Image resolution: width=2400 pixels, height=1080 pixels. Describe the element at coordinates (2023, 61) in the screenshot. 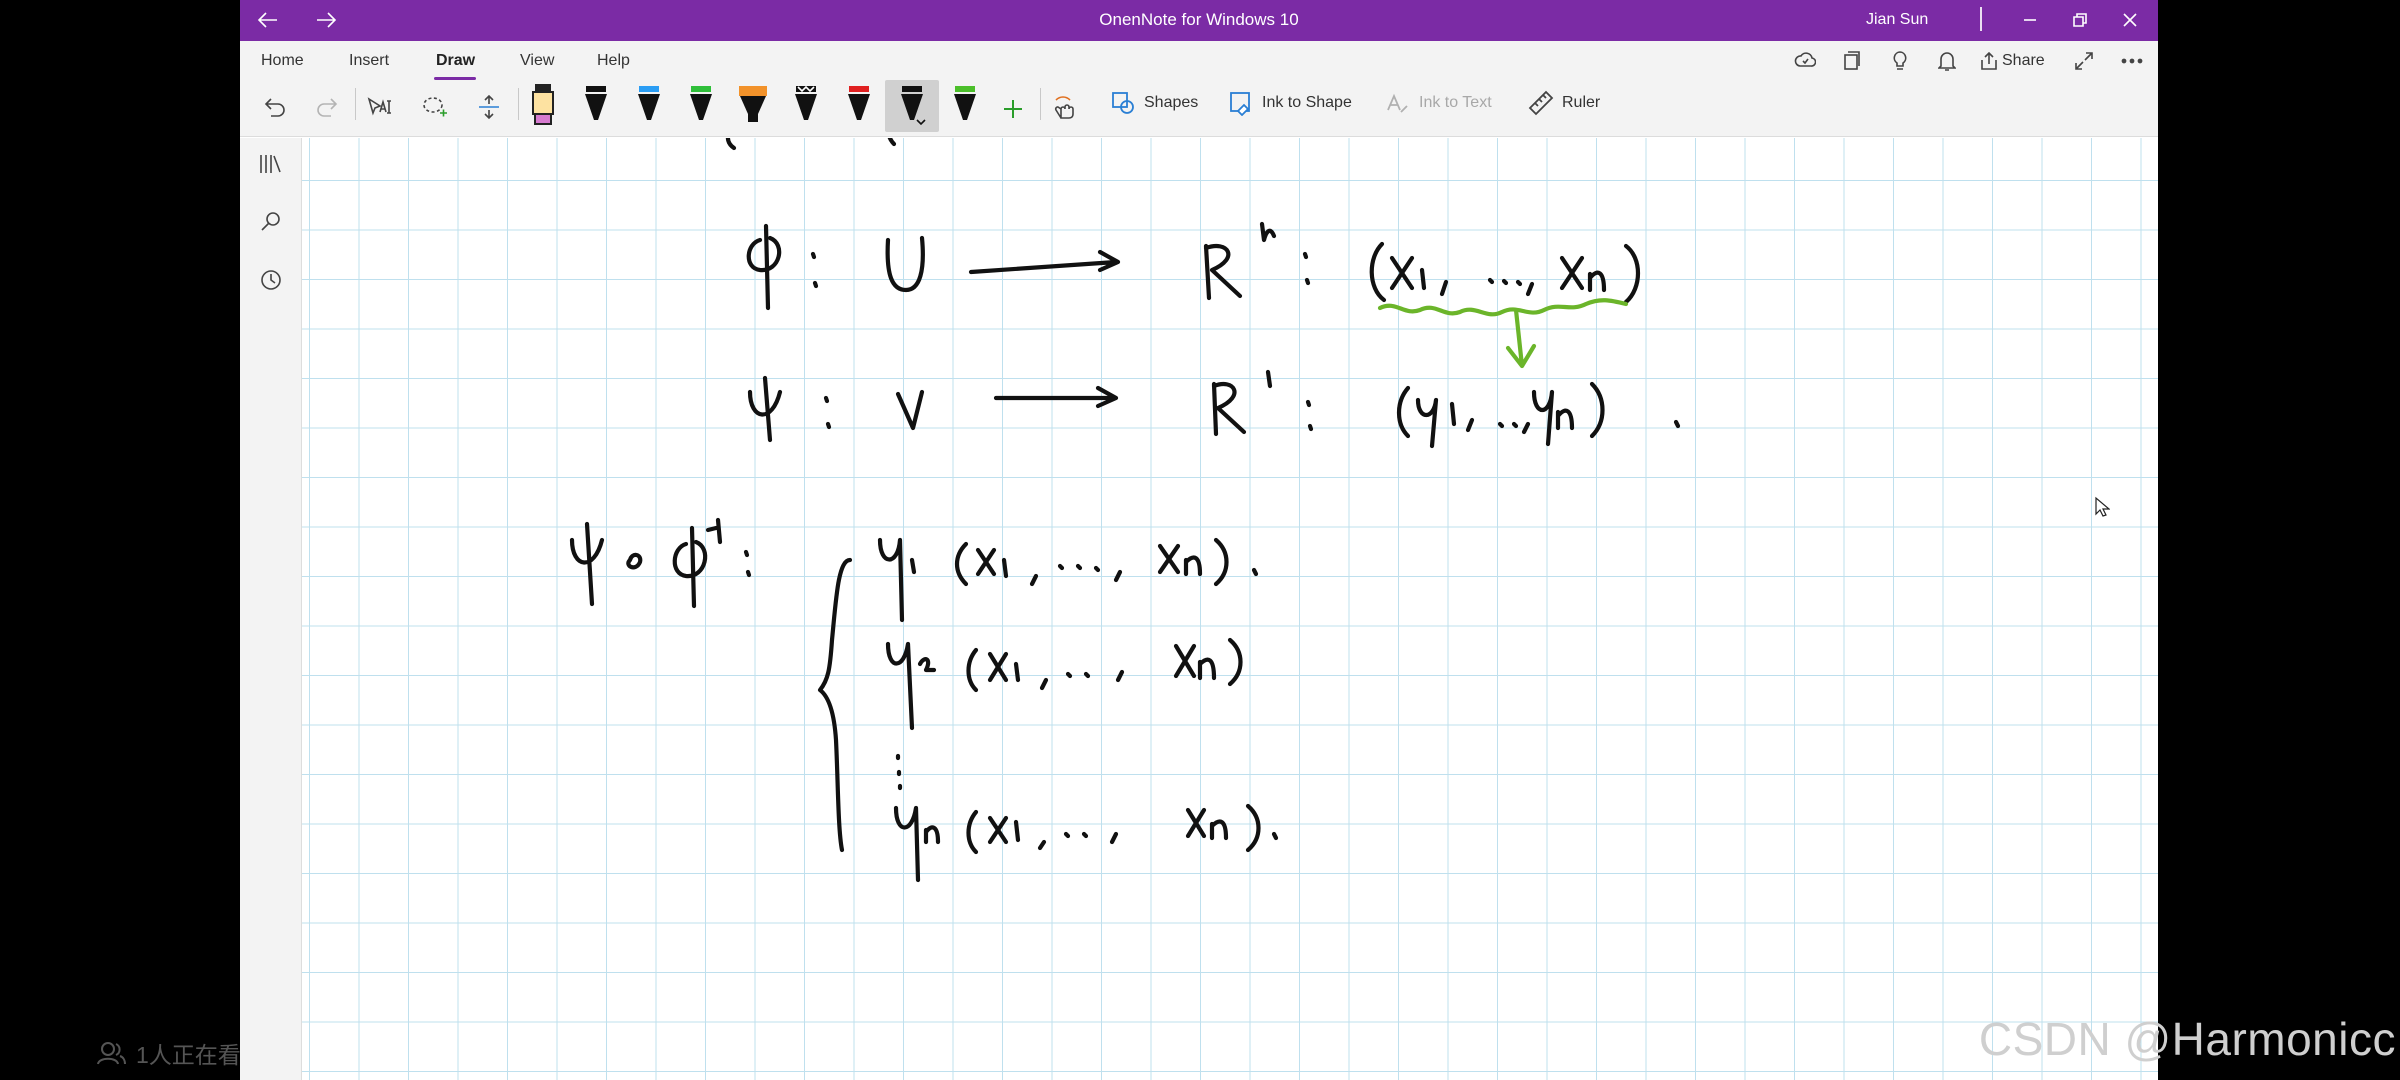

I see `share-button: Share` at that location.